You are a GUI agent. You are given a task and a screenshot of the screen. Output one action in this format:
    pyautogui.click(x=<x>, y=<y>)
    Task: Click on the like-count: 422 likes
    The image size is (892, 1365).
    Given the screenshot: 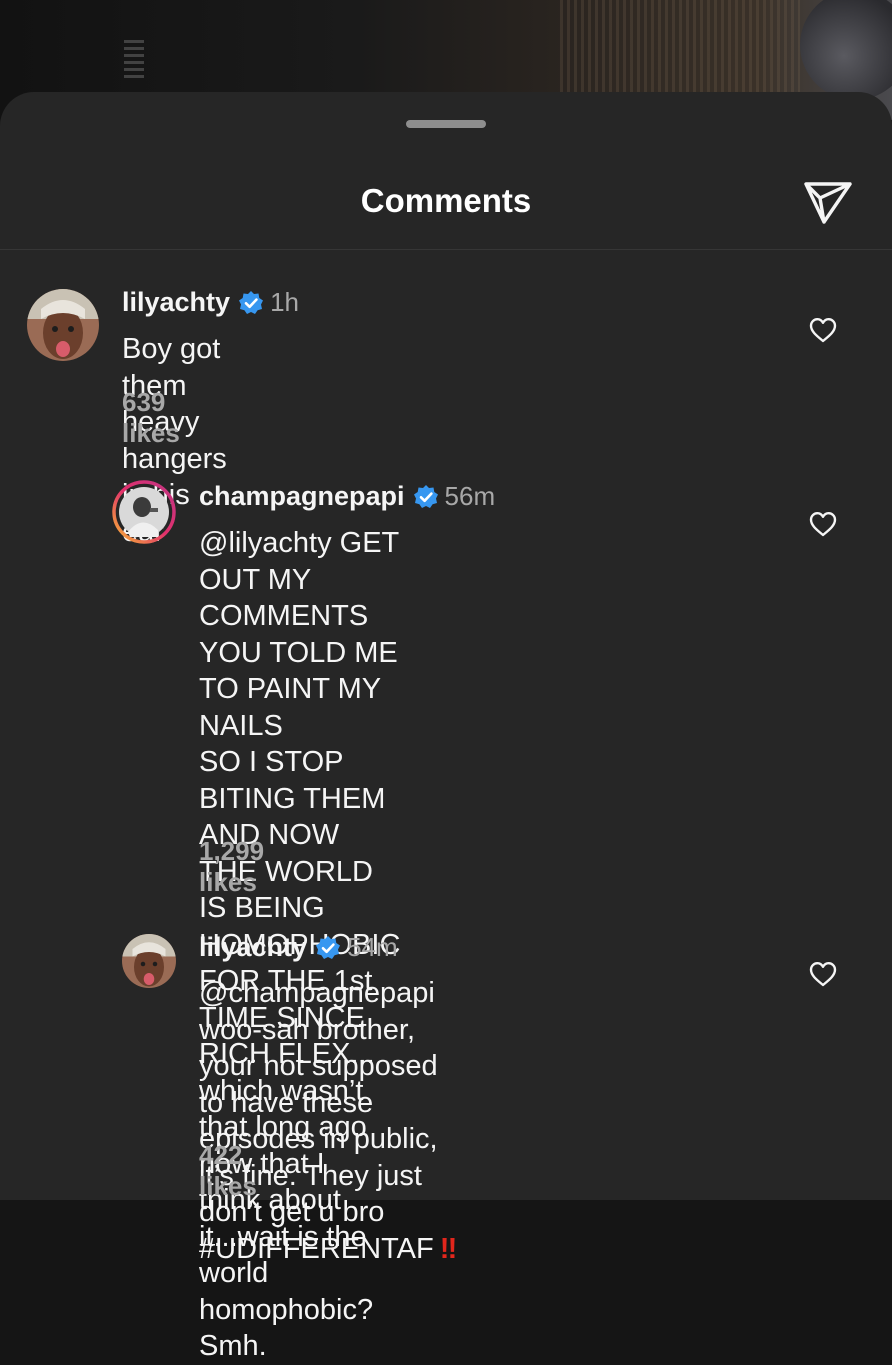 What is the action you would take?
    pyautogui.click(x=228, y=1171)
    